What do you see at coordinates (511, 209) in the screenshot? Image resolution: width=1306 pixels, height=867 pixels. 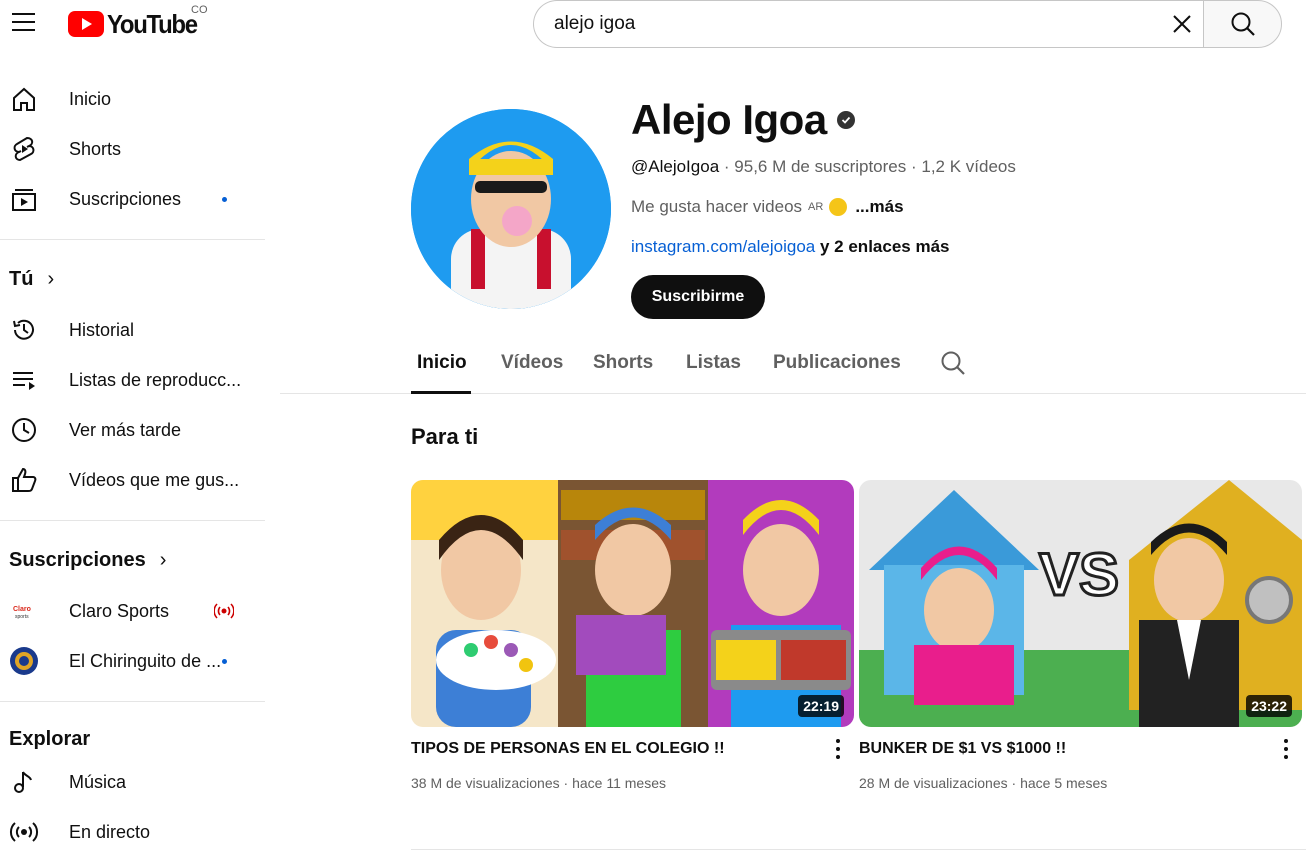 I see `channel-avatar` at bounding box center [511, 209].